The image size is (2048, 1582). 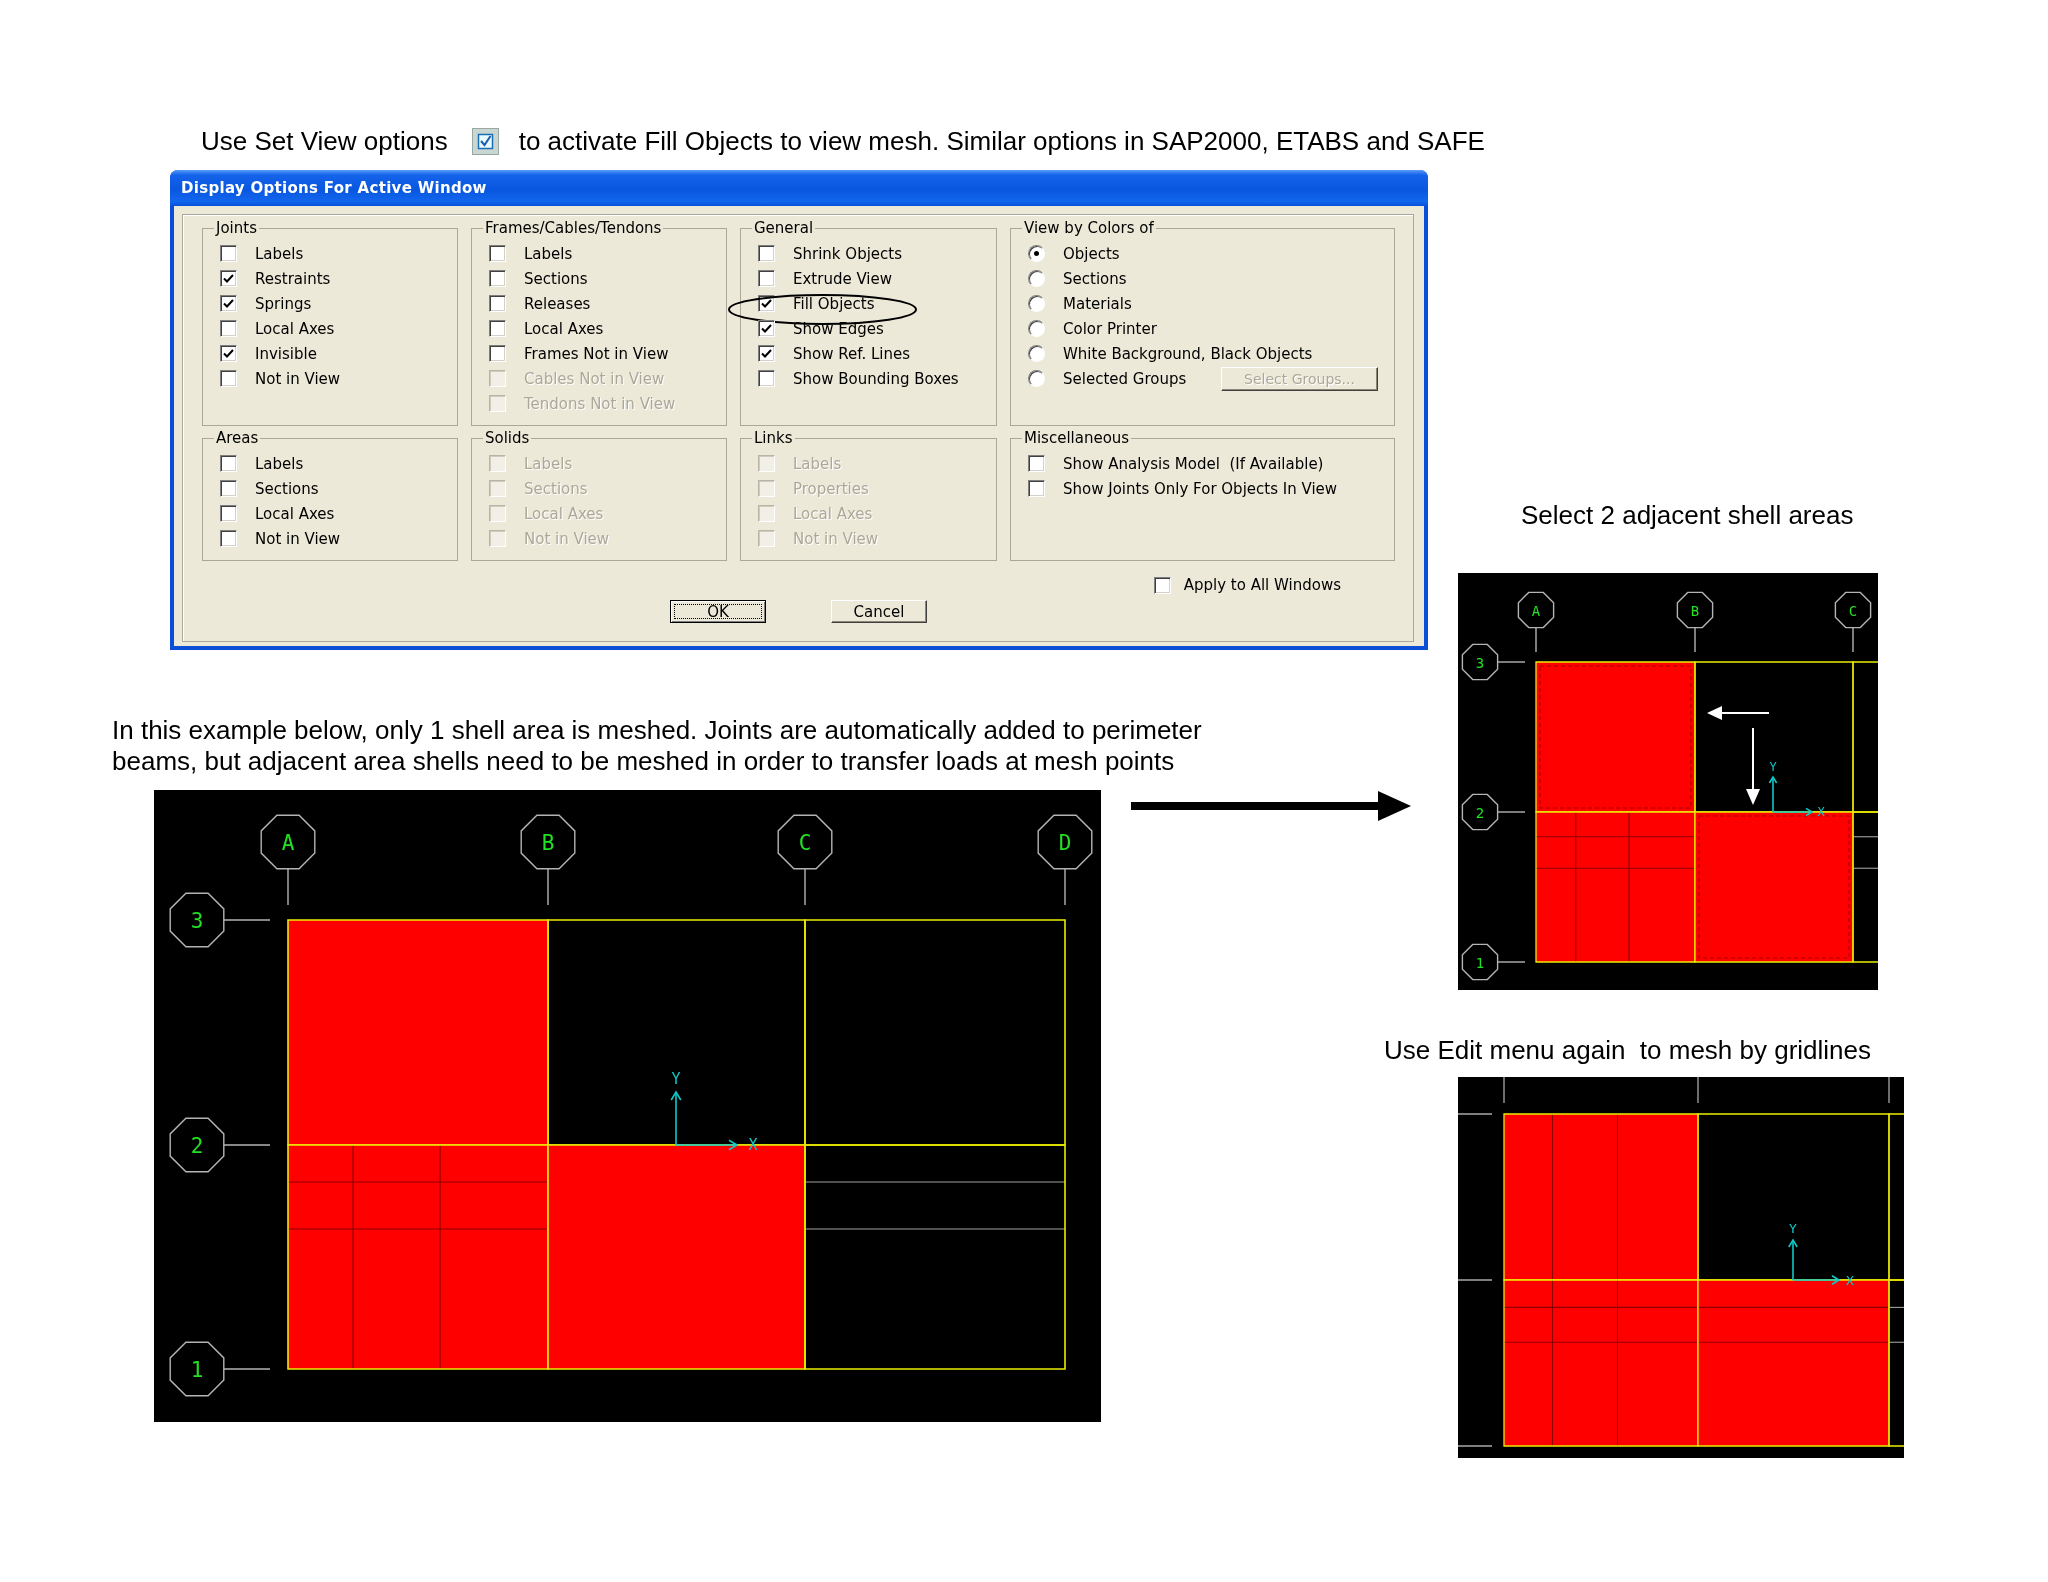 I want to click on window-title: Display Options For Active Window, so click(x=334, y=188).